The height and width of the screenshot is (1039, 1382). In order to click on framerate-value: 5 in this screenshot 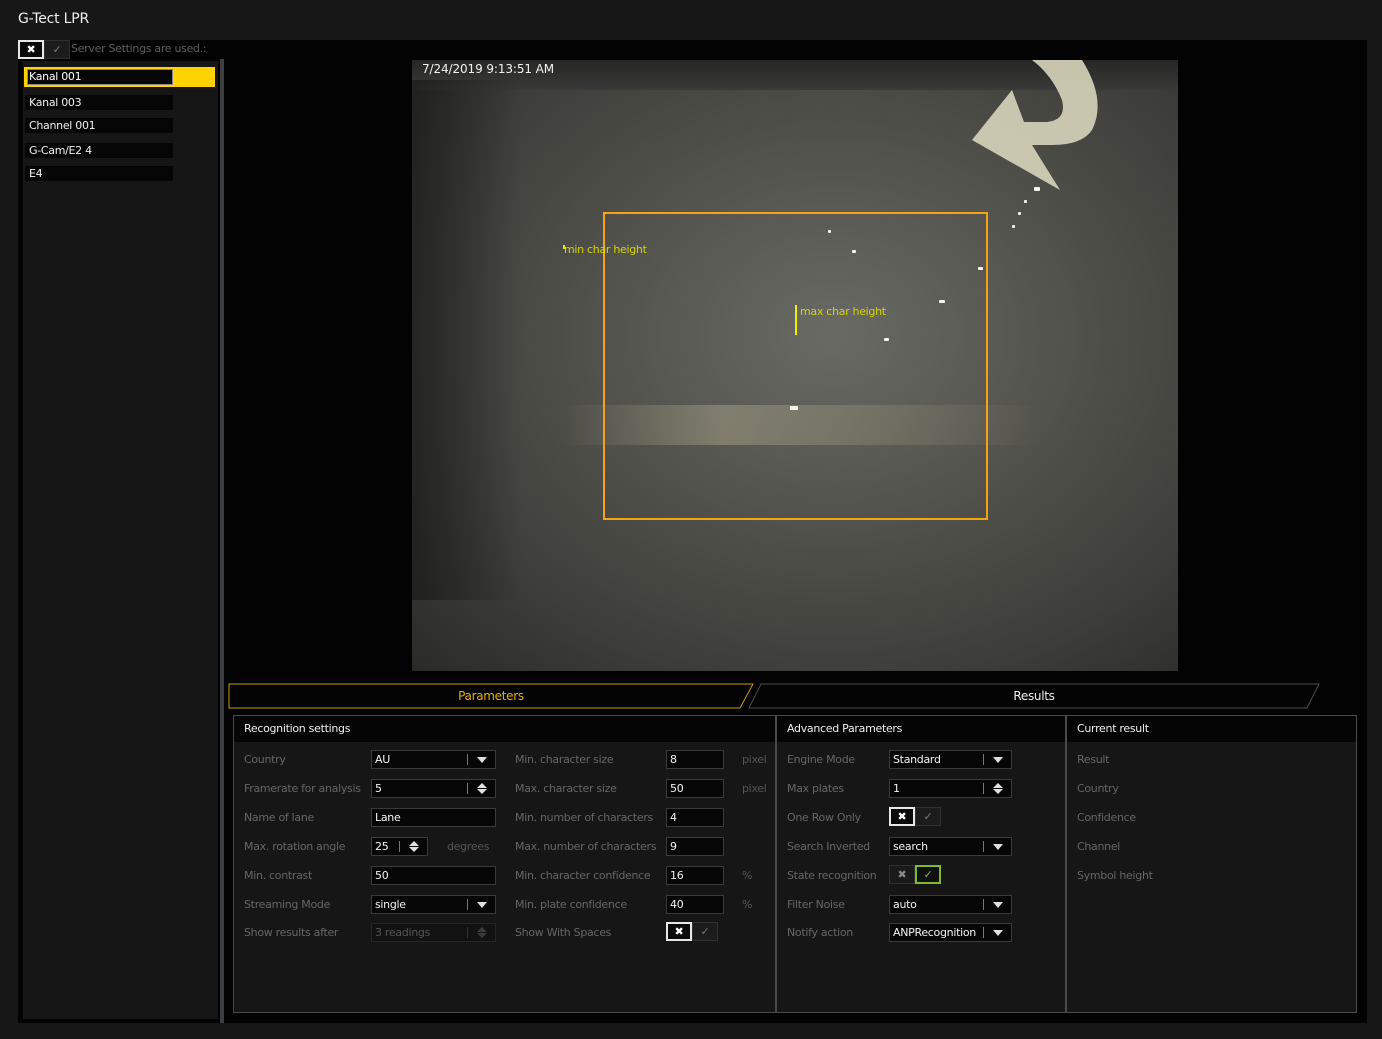, I will do `click(378, 788)`.